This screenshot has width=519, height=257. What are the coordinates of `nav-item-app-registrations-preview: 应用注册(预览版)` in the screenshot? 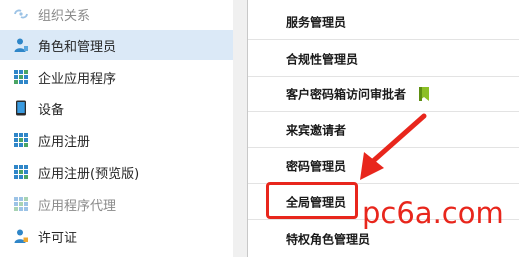 It's located at (116, 172).